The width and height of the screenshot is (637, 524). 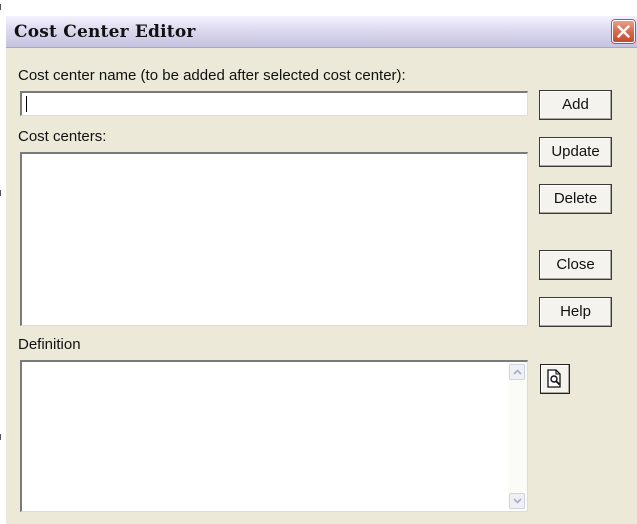 I want to click on close-x-icon, so click(x=623, y=31).